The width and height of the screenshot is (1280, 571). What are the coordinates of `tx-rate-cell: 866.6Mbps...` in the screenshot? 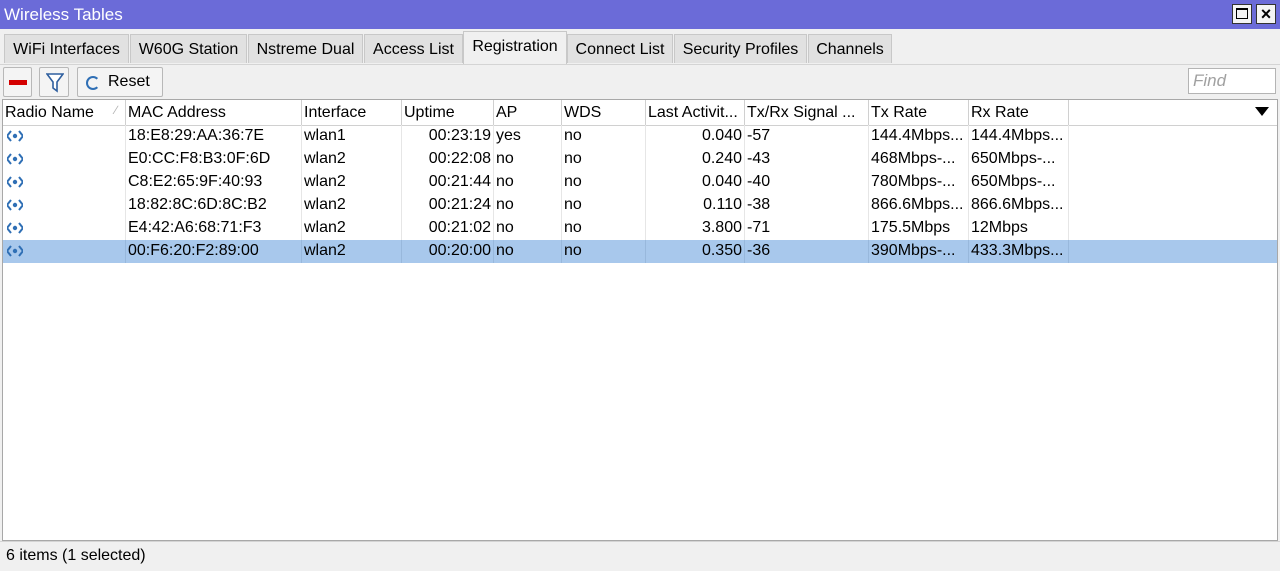 It's located at (919, 205).